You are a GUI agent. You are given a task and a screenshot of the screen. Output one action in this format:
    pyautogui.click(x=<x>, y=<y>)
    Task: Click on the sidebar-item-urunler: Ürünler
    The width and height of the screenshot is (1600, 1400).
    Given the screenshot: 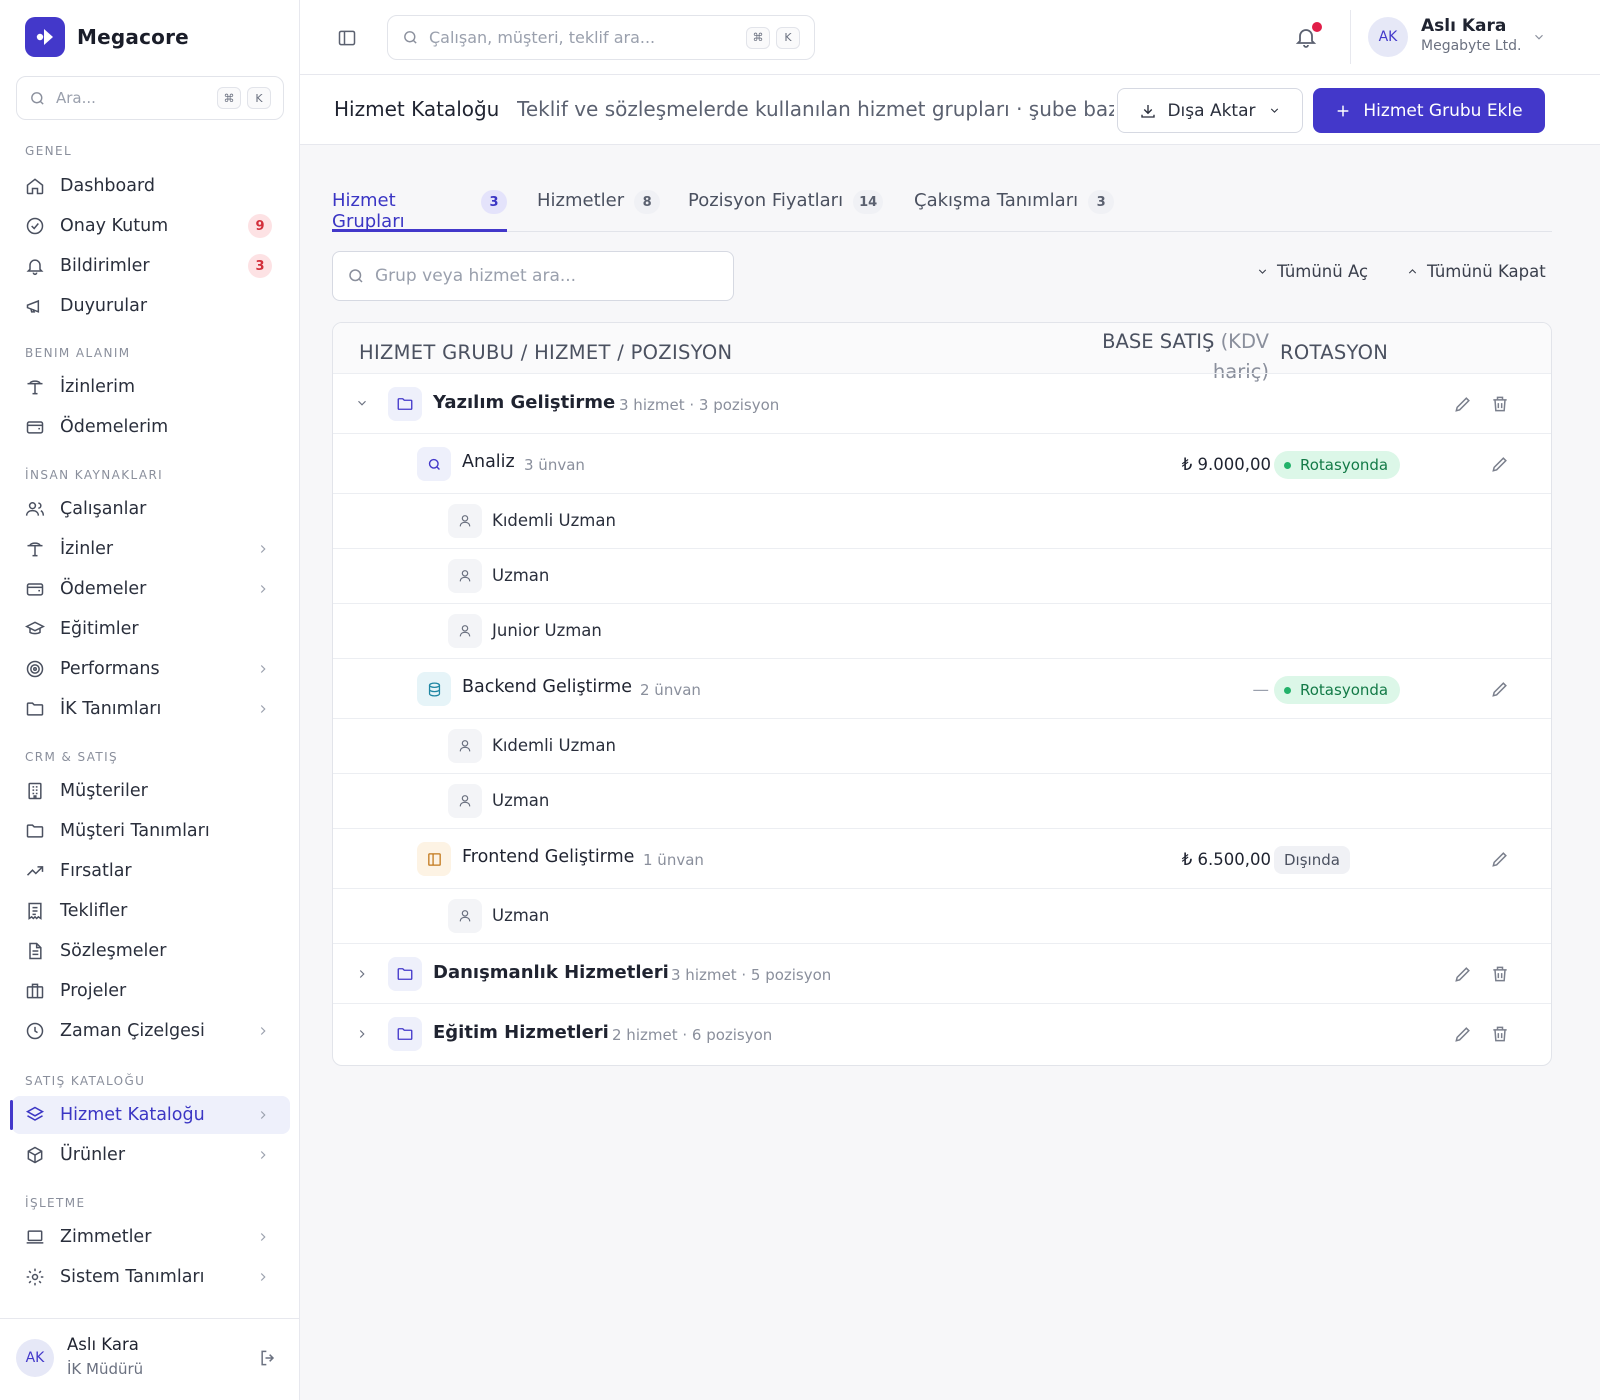 What is the action you would take?
    pyautogui.click(x=151, y=1155)
    